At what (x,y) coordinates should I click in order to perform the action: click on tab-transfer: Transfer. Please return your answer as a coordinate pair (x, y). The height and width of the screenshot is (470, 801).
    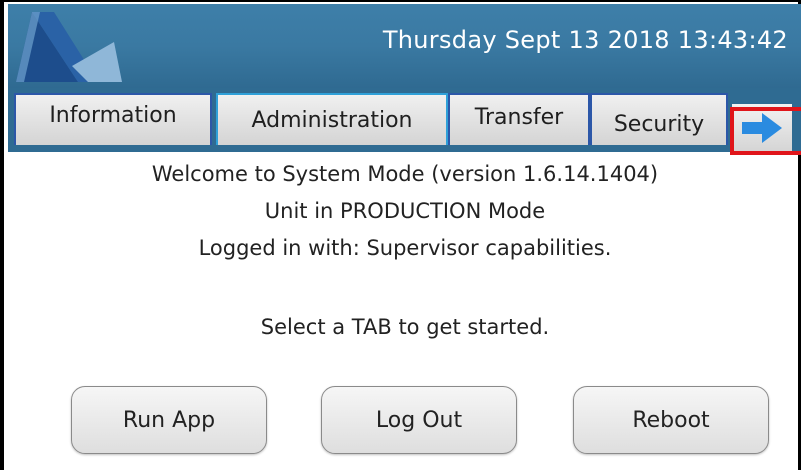
    Looking at the image, I should click on (519, 119).